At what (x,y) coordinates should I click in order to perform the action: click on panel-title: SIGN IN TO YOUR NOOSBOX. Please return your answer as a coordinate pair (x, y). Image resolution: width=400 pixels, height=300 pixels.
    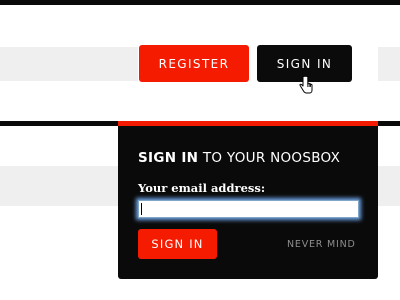
    Looking at the image, I should click on (239, 158).